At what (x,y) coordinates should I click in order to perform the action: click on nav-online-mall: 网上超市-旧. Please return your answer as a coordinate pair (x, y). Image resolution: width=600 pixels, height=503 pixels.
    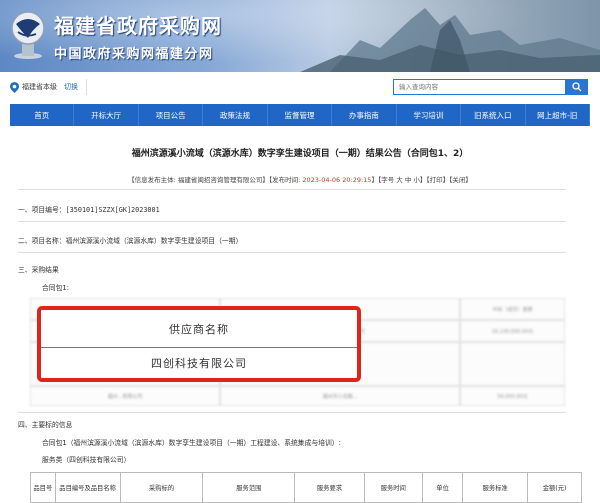
    Looking at the image, I should click on (558, 115).